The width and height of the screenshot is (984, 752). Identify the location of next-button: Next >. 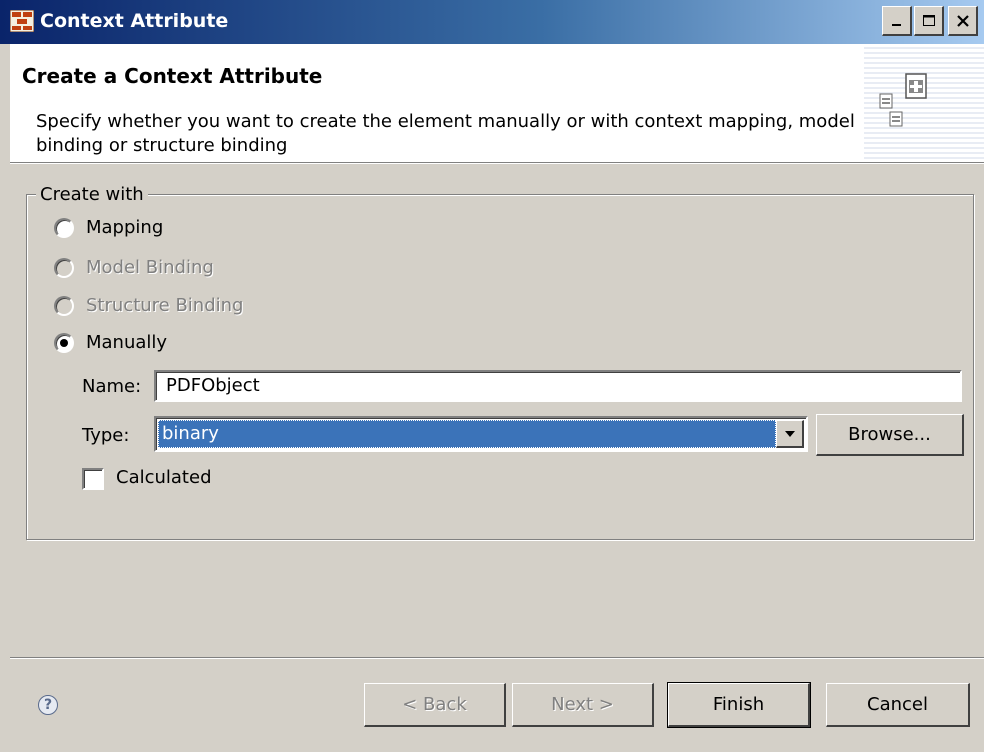
(583, 705).